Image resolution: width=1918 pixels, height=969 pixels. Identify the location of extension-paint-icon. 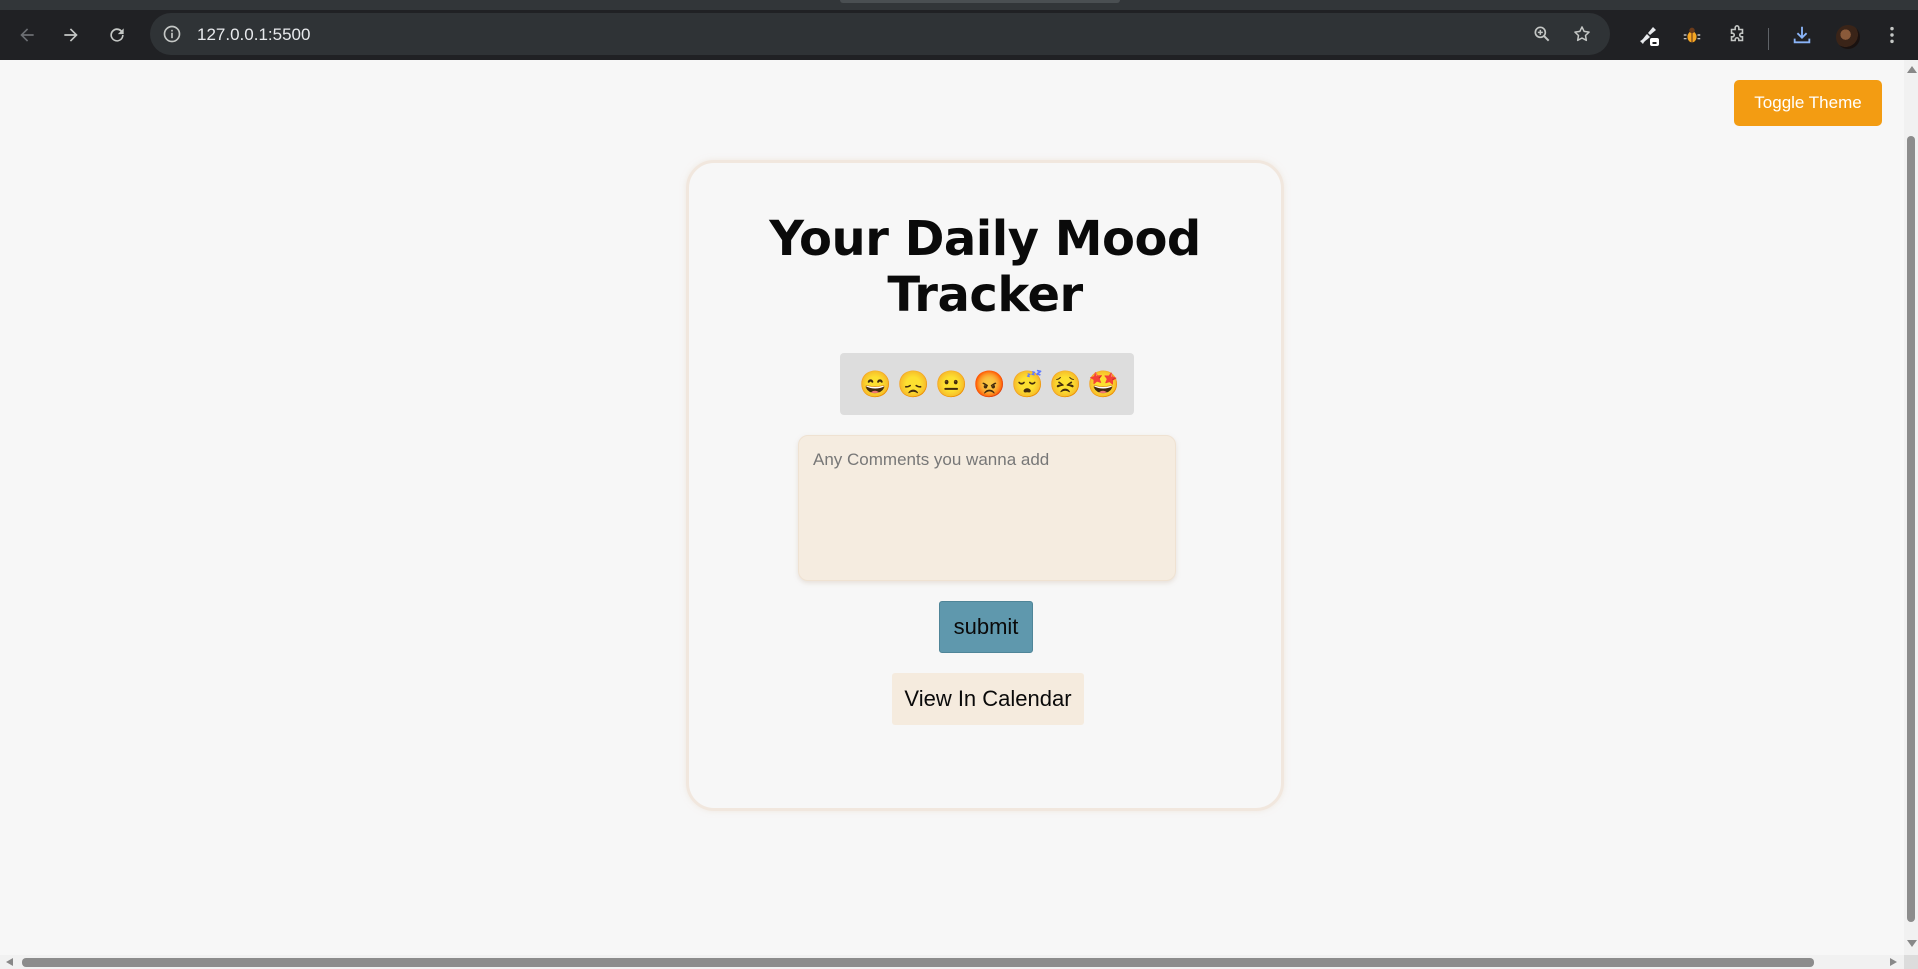
(1648, 35).